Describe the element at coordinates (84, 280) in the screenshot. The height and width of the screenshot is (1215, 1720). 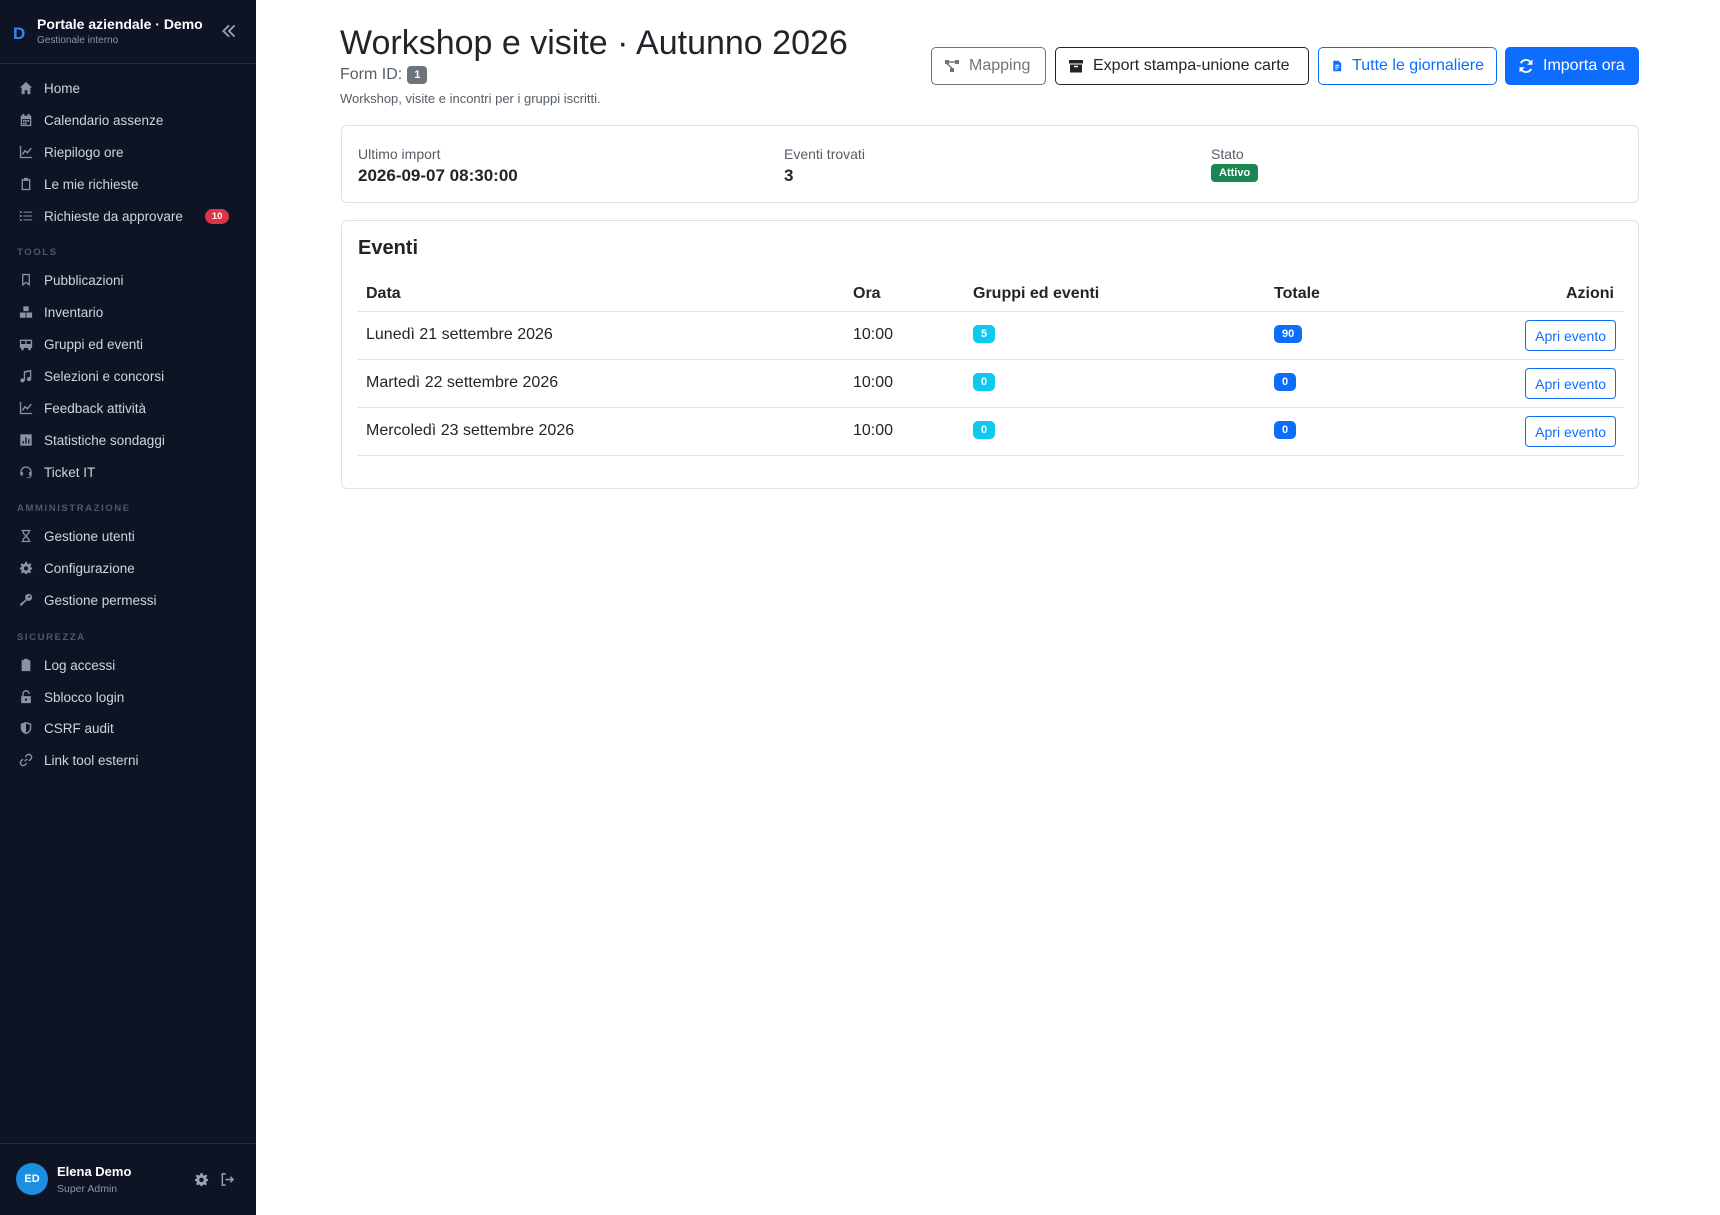
I see `sidebar-item-label: Pubblicazioni` at that location.